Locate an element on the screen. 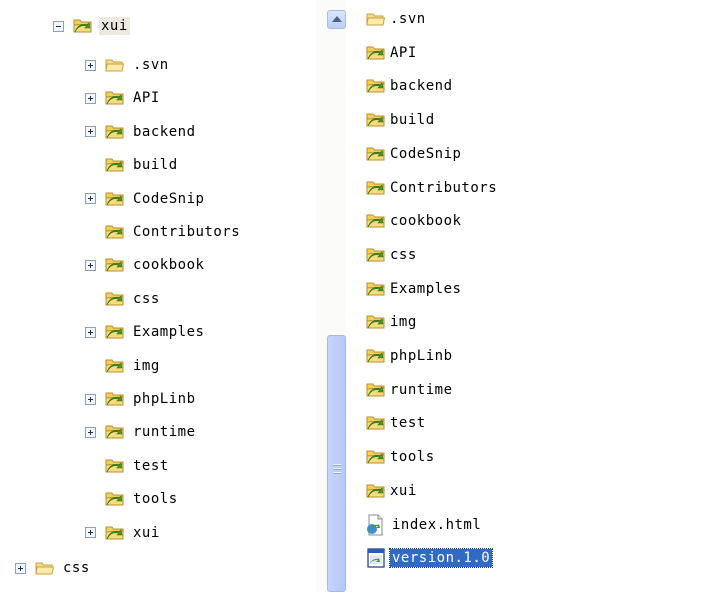  file-list-item-label: API is located at coordinates (403, 53).